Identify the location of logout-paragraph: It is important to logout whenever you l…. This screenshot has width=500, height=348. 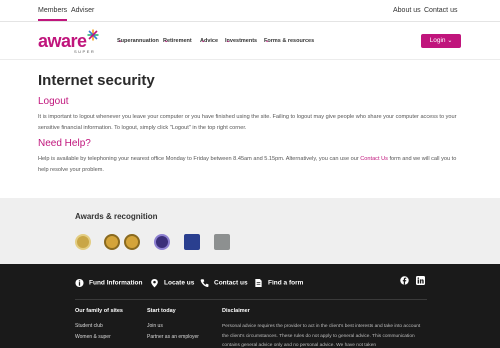
(247, 122).